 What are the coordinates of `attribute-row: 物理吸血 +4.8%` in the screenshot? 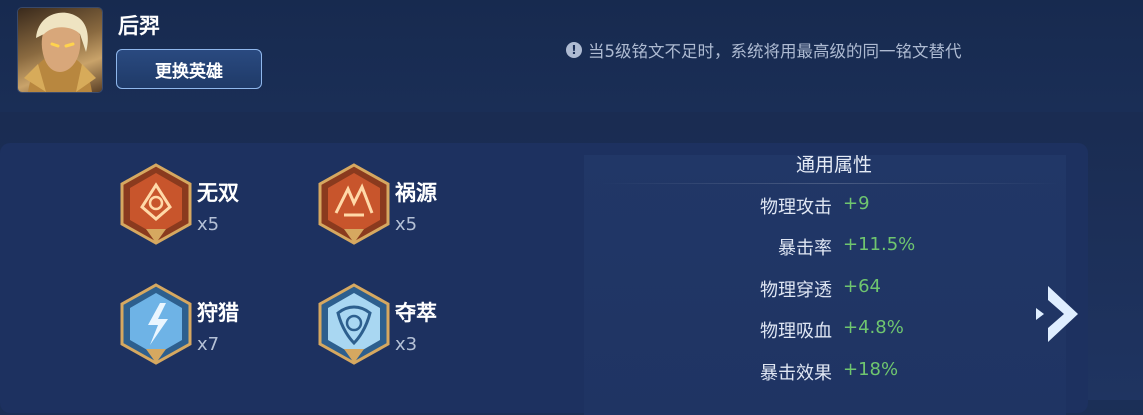 It's located at (784, 330).